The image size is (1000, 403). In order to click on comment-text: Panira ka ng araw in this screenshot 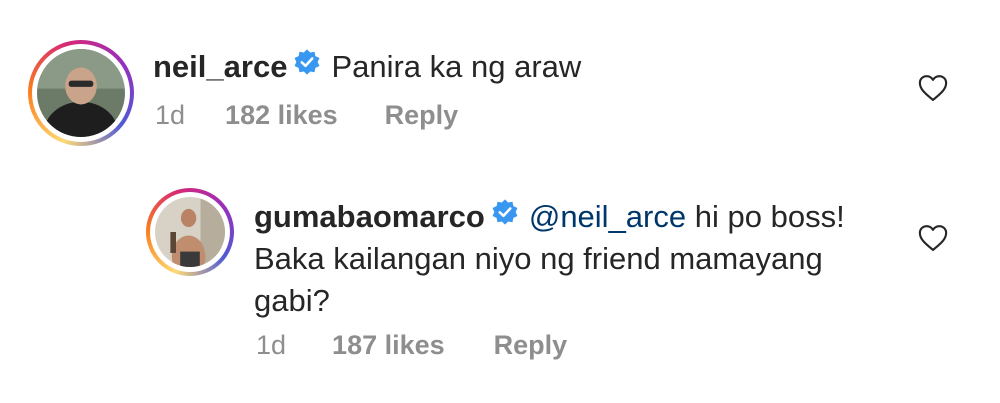, I will do `click(456, 66)`.